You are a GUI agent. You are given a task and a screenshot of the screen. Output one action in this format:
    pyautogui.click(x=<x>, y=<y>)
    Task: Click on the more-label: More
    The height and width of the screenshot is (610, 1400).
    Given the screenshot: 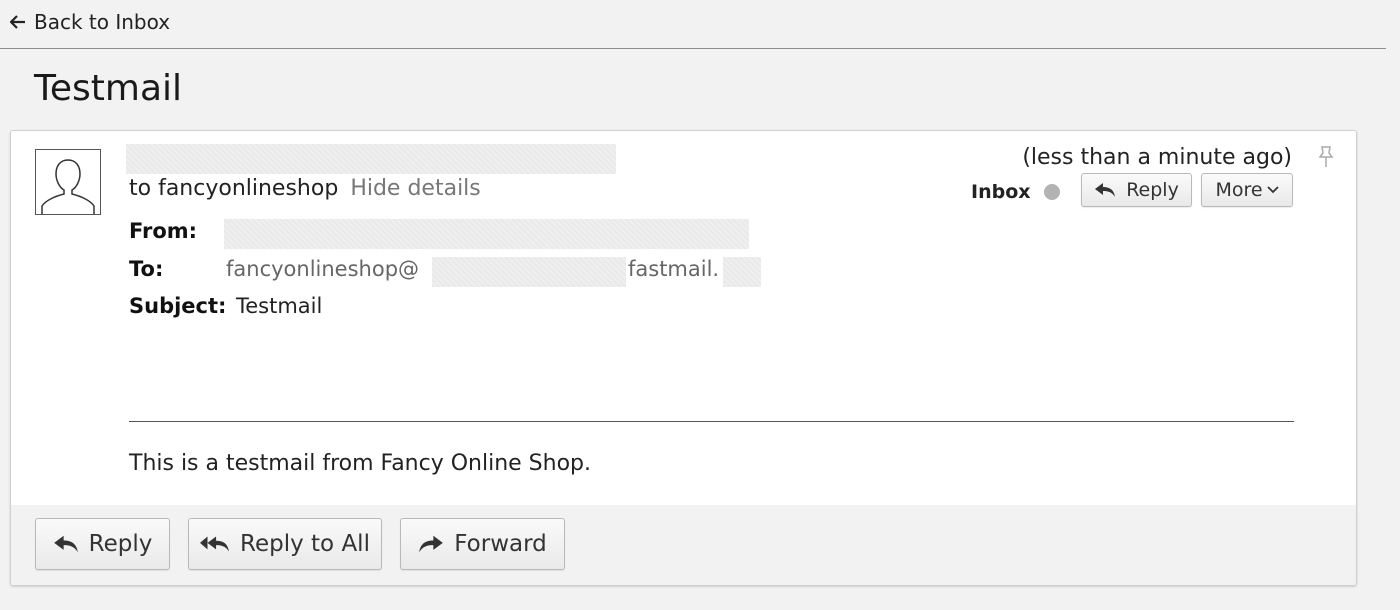 What is the action you would take?
    pyautogui.click(x=1239, y=190)
    